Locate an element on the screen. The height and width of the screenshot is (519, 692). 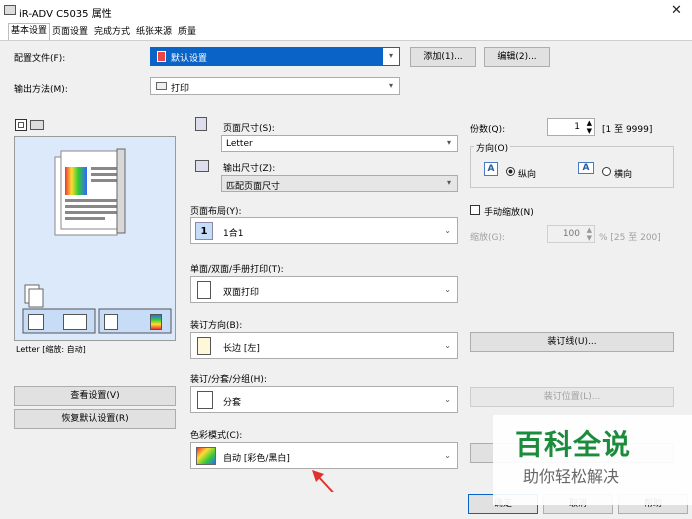
color-mode-icon is located at coordinates (206, 456).